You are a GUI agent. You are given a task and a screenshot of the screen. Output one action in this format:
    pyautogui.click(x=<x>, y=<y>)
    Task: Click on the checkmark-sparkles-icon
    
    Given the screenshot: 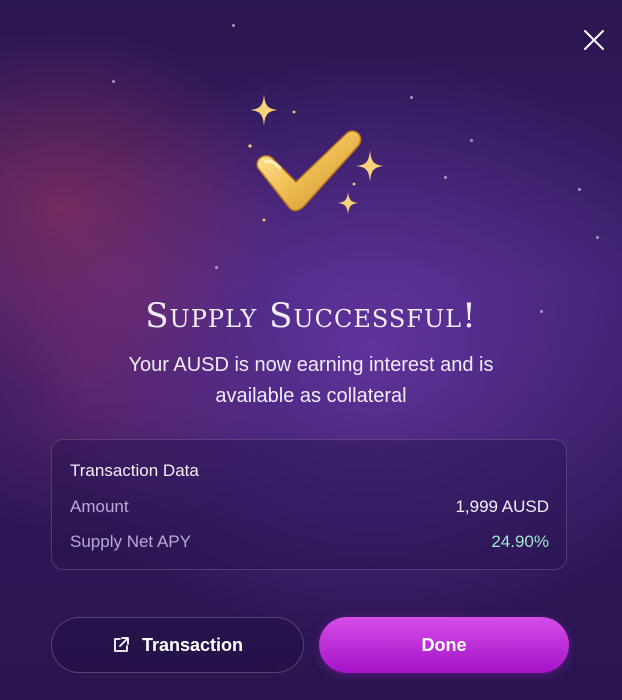 What is the action you would take?
    pyautogui.click(x=316, y=158)
    